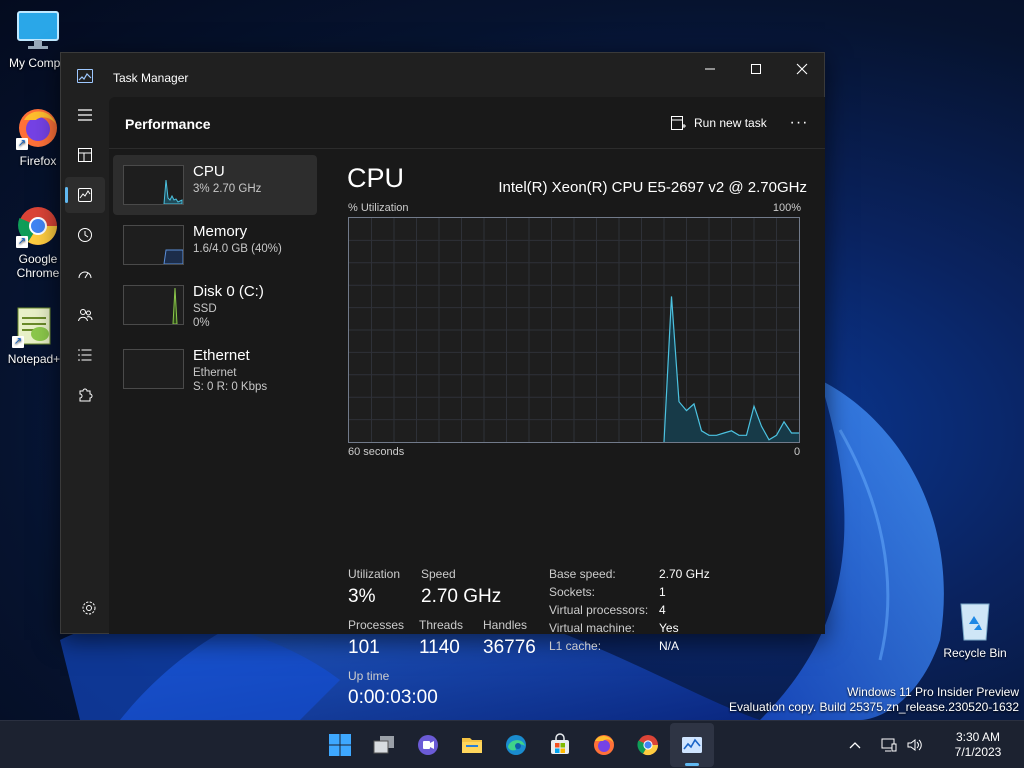 This screenshot has width=1024, height=768. What do you see at coordinates (574, 330) in the screenshot?
I see `cpu-utilization-graph` at bounding box center [574, 330].